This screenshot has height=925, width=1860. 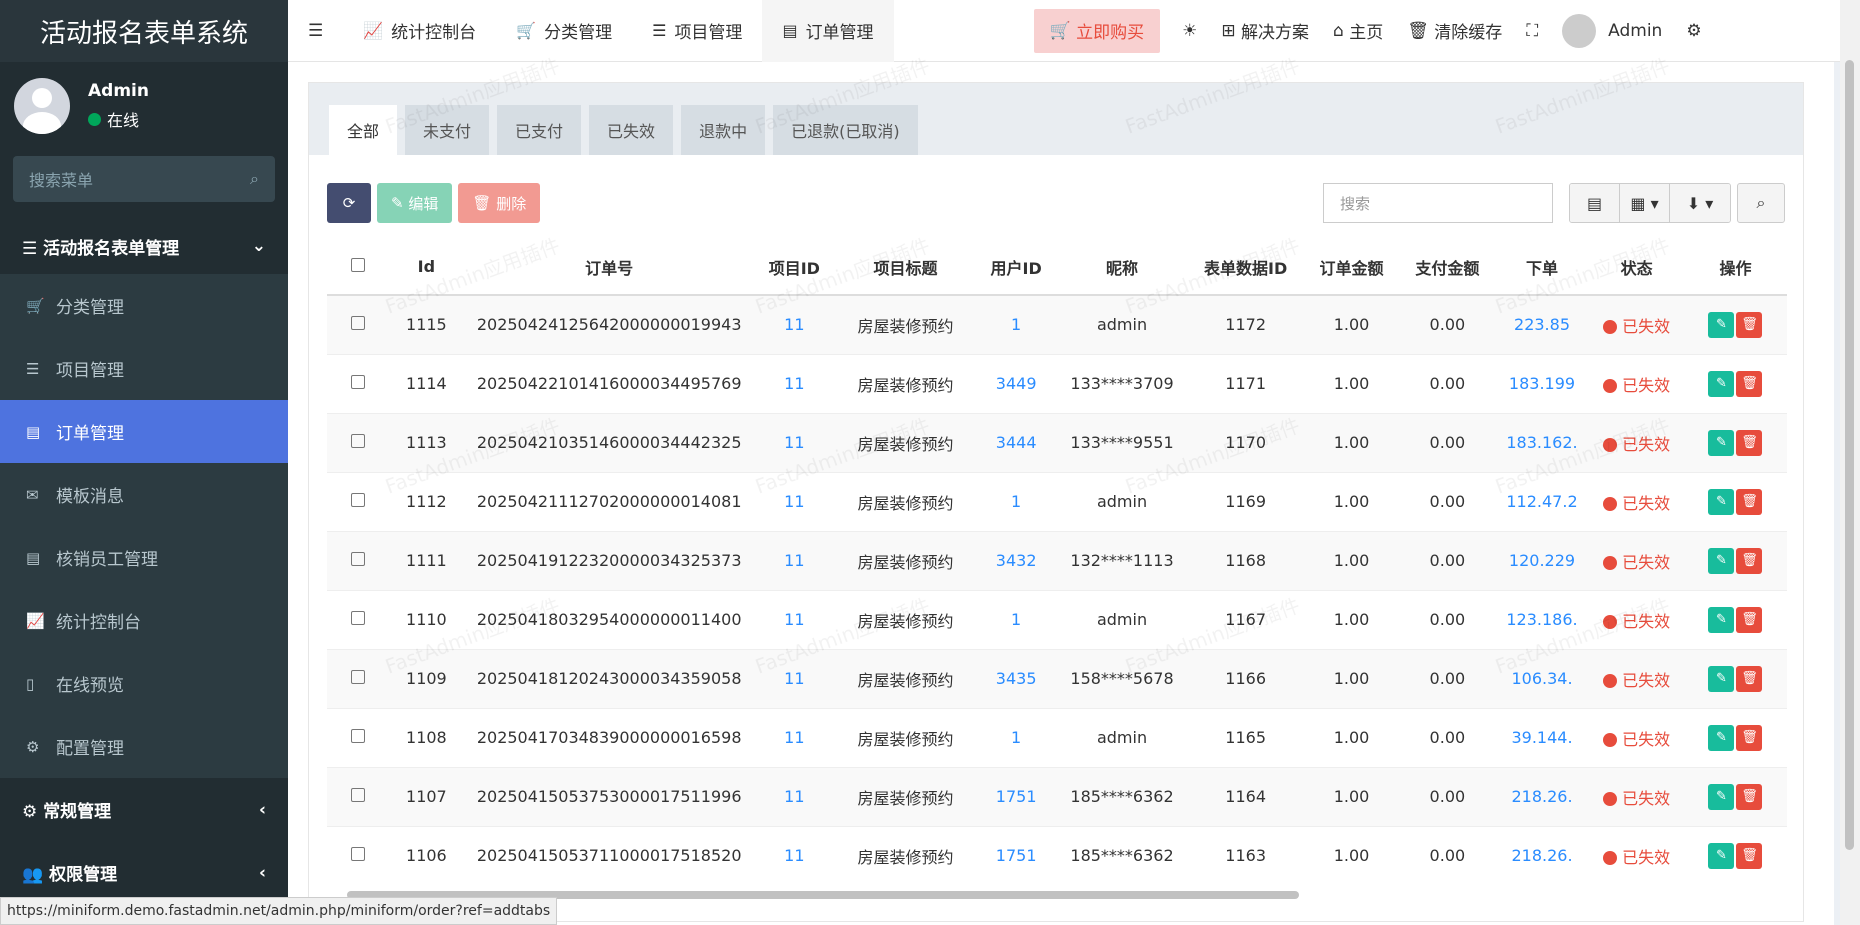 I want to click on filter-tab-all: 全部, so click(x=363, y=130).